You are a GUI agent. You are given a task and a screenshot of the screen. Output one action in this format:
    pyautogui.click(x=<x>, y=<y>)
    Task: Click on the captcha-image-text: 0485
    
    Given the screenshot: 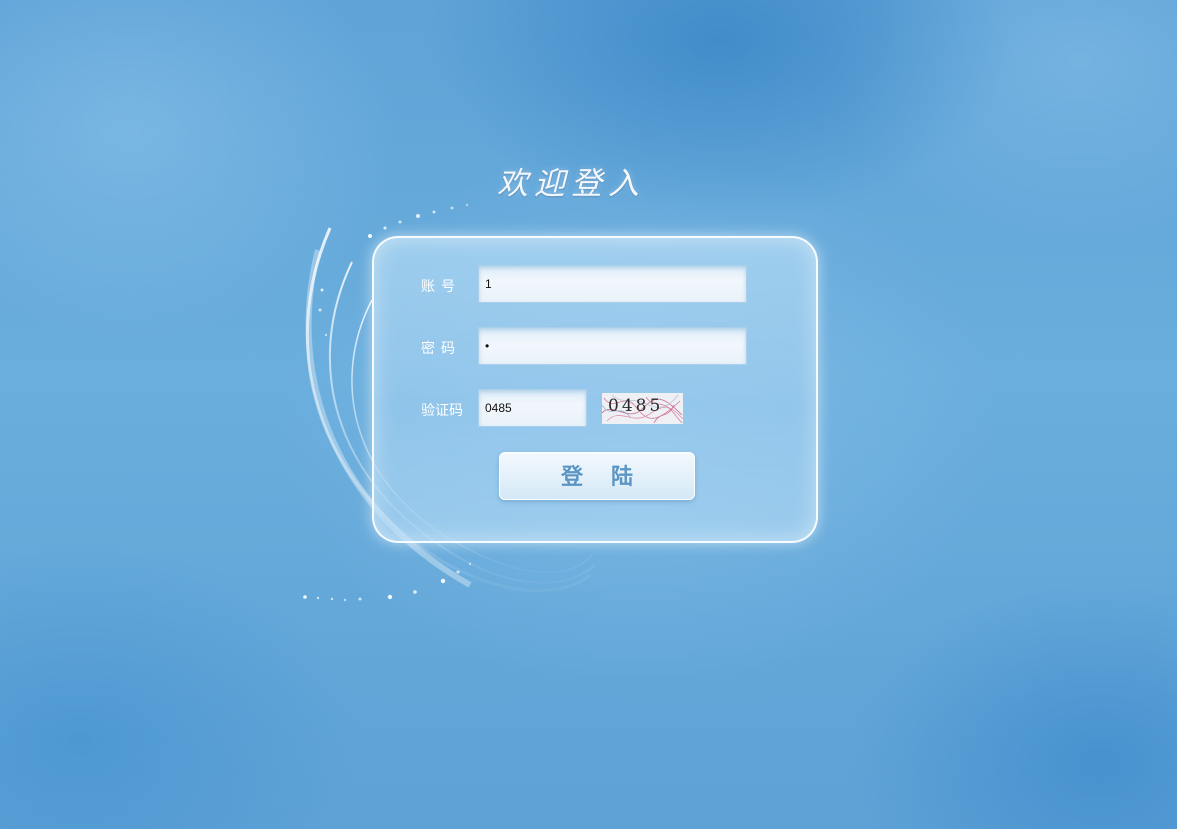 What is the action you would take?
    pyautogui.click(x=636, y=406)
    